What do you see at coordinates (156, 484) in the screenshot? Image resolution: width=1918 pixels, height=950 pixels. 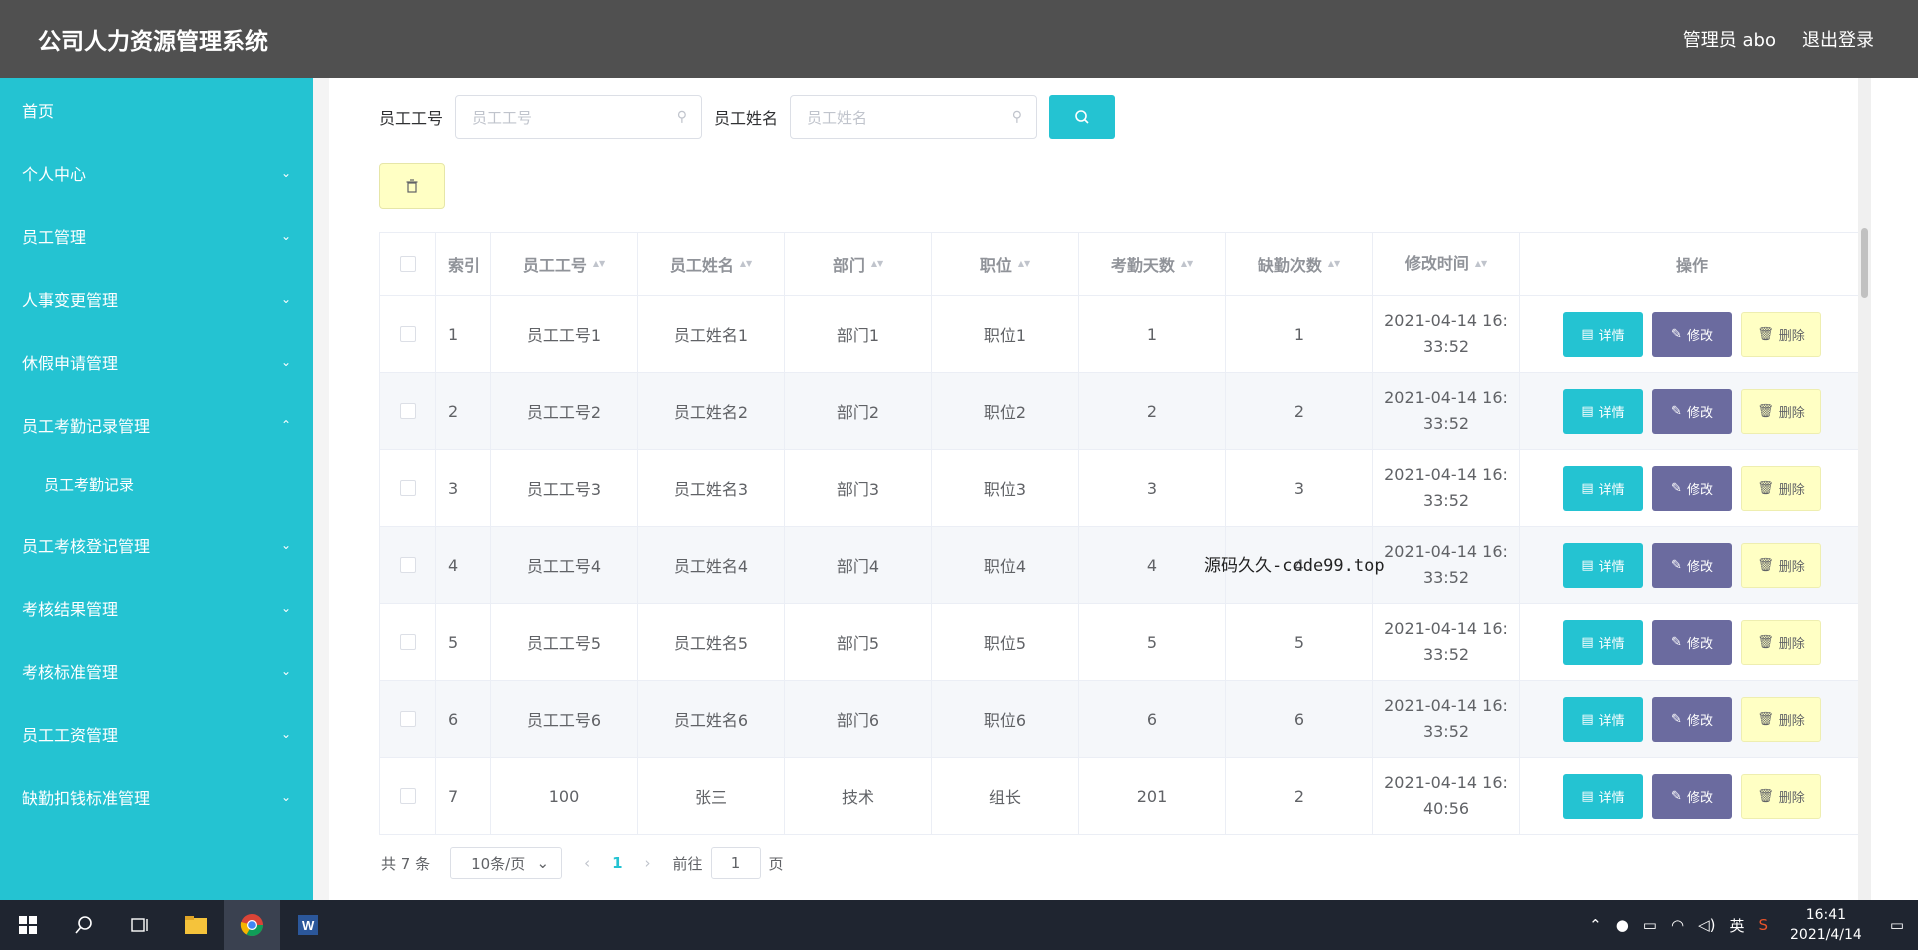 I see `sidebar-item-attendance-record: 员工考勤记录` at bounding box center [156, 484].